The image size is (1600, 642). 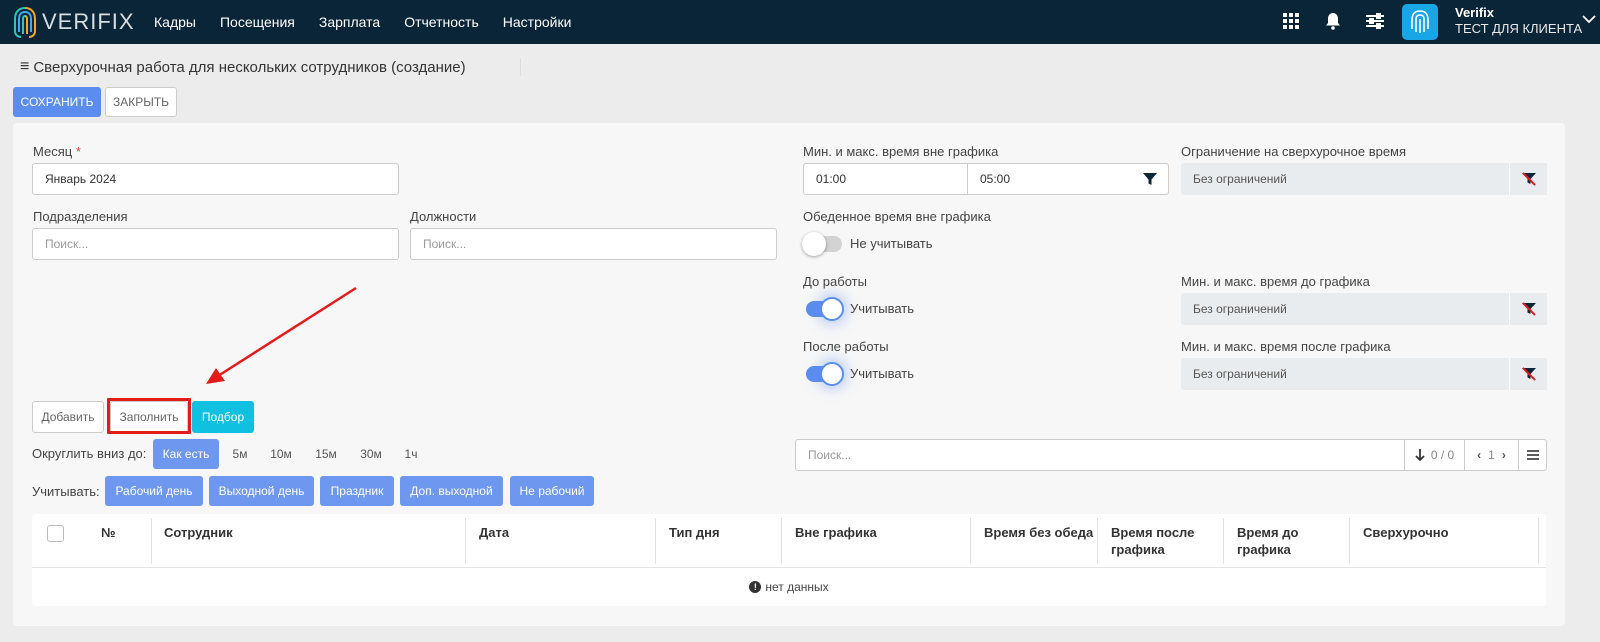 I want to click on after-range-label: Мин. и макс. время после графика, so click(x=1286, y=346).